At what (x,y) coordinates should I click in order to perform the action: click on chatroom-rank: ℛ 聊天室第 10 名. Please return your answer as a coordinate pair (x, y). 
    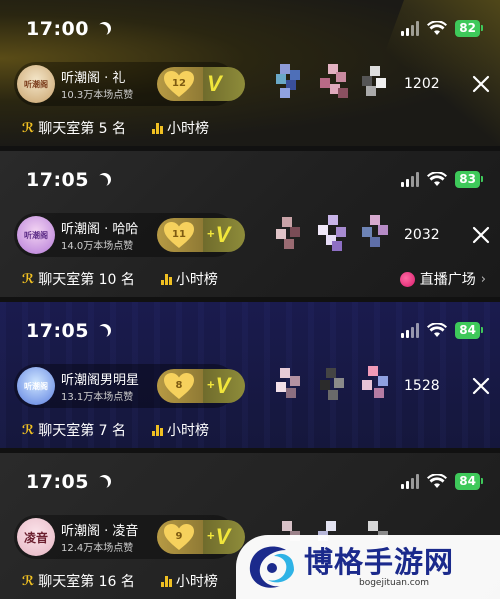
    Looking at the image, I should click on (78, 279).